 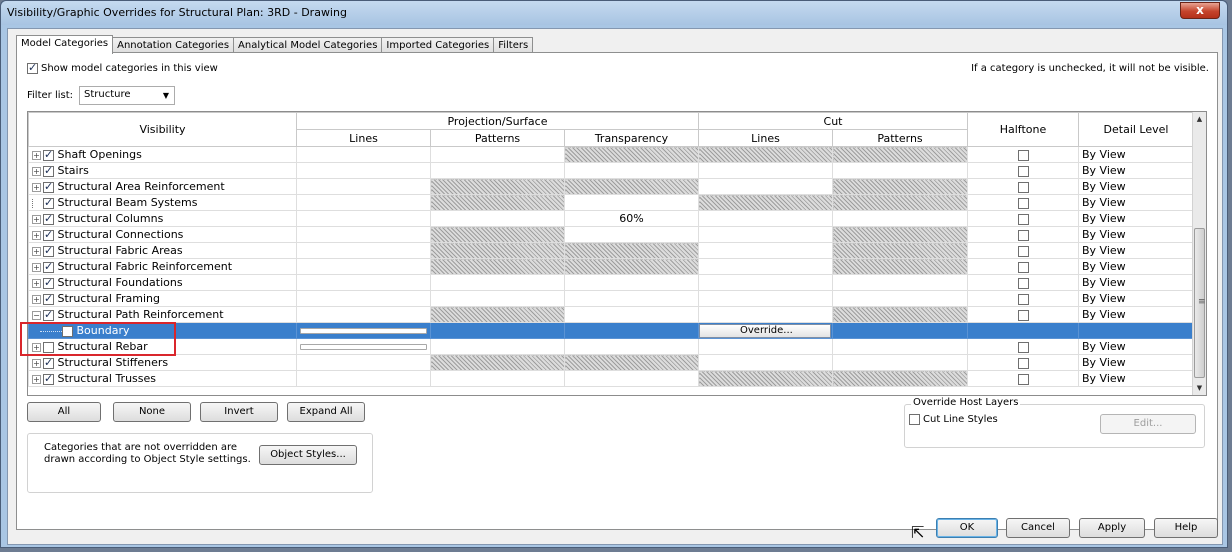 I want to click on grid-scrollbar: ▲ ≡ ▼, so click(x=1199, y=253).